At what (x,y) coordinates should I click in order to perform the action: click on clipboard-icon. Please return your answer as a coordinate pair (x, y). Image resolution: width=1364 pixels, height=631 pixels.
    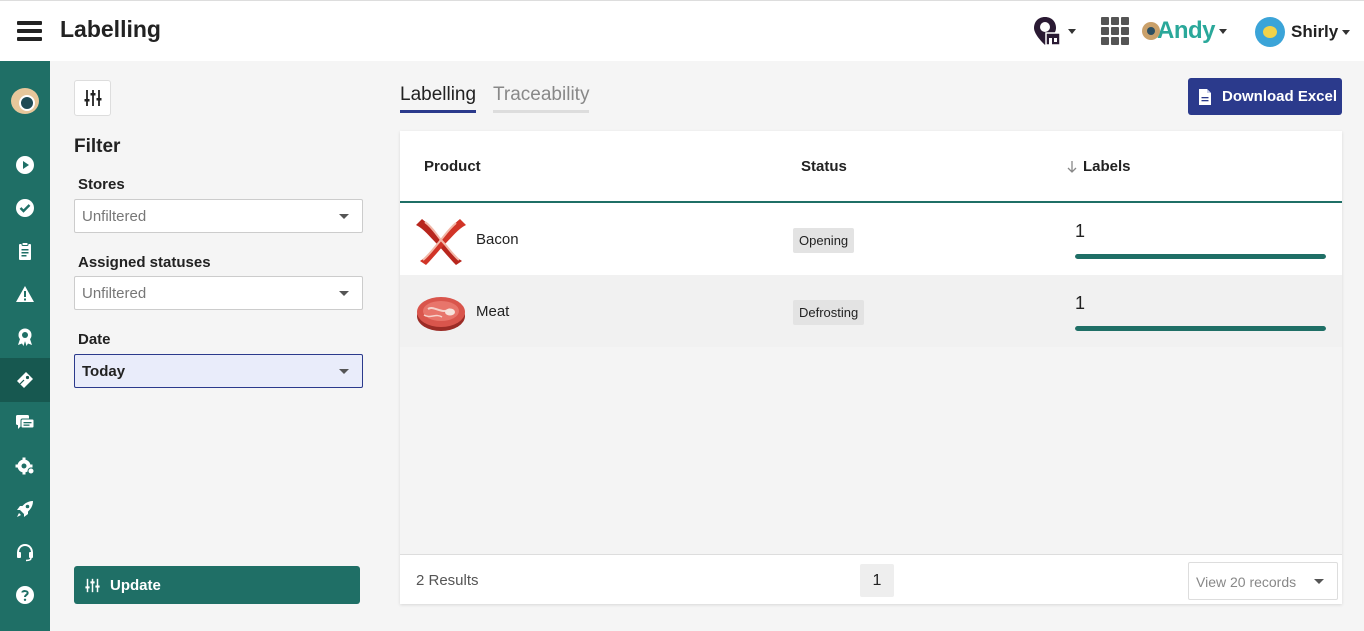
    Looking at the image, I should click on (25, 251).